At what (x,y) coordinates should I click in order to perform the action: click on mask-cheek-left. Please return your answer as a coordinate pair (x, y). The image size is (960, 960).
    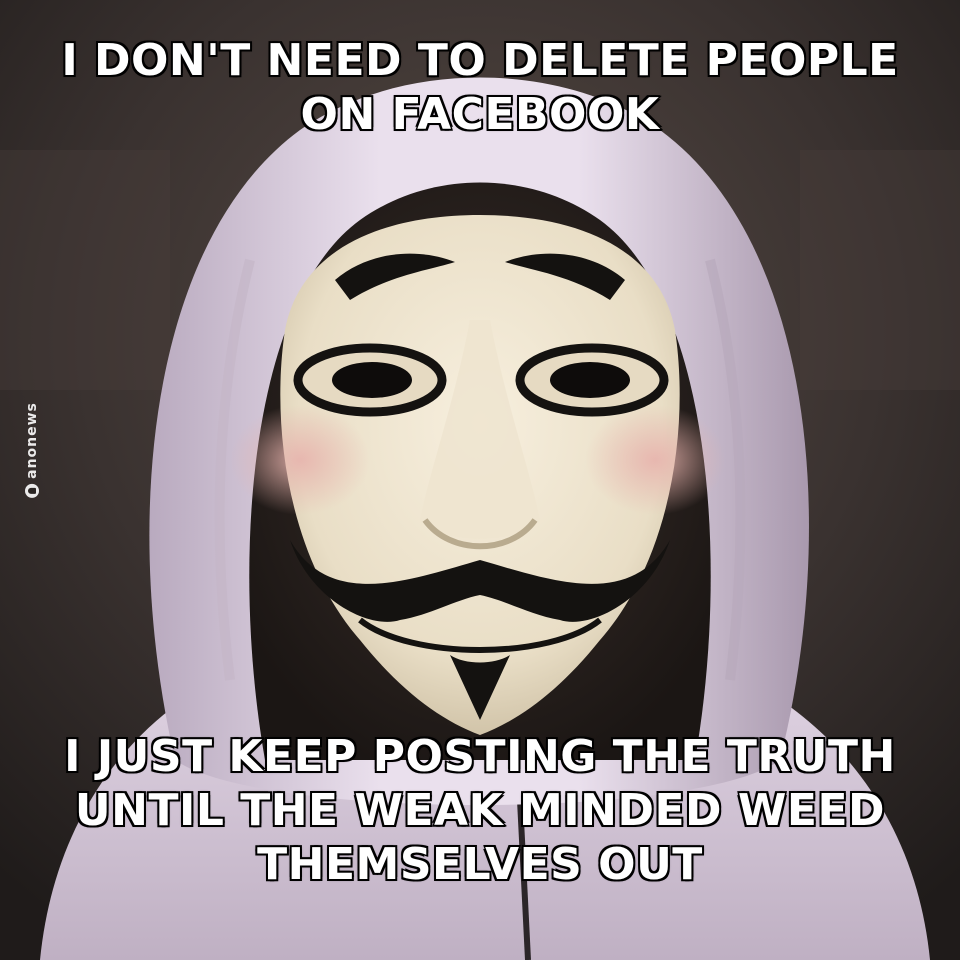
    Looking at the image, I should click on (300, 460).